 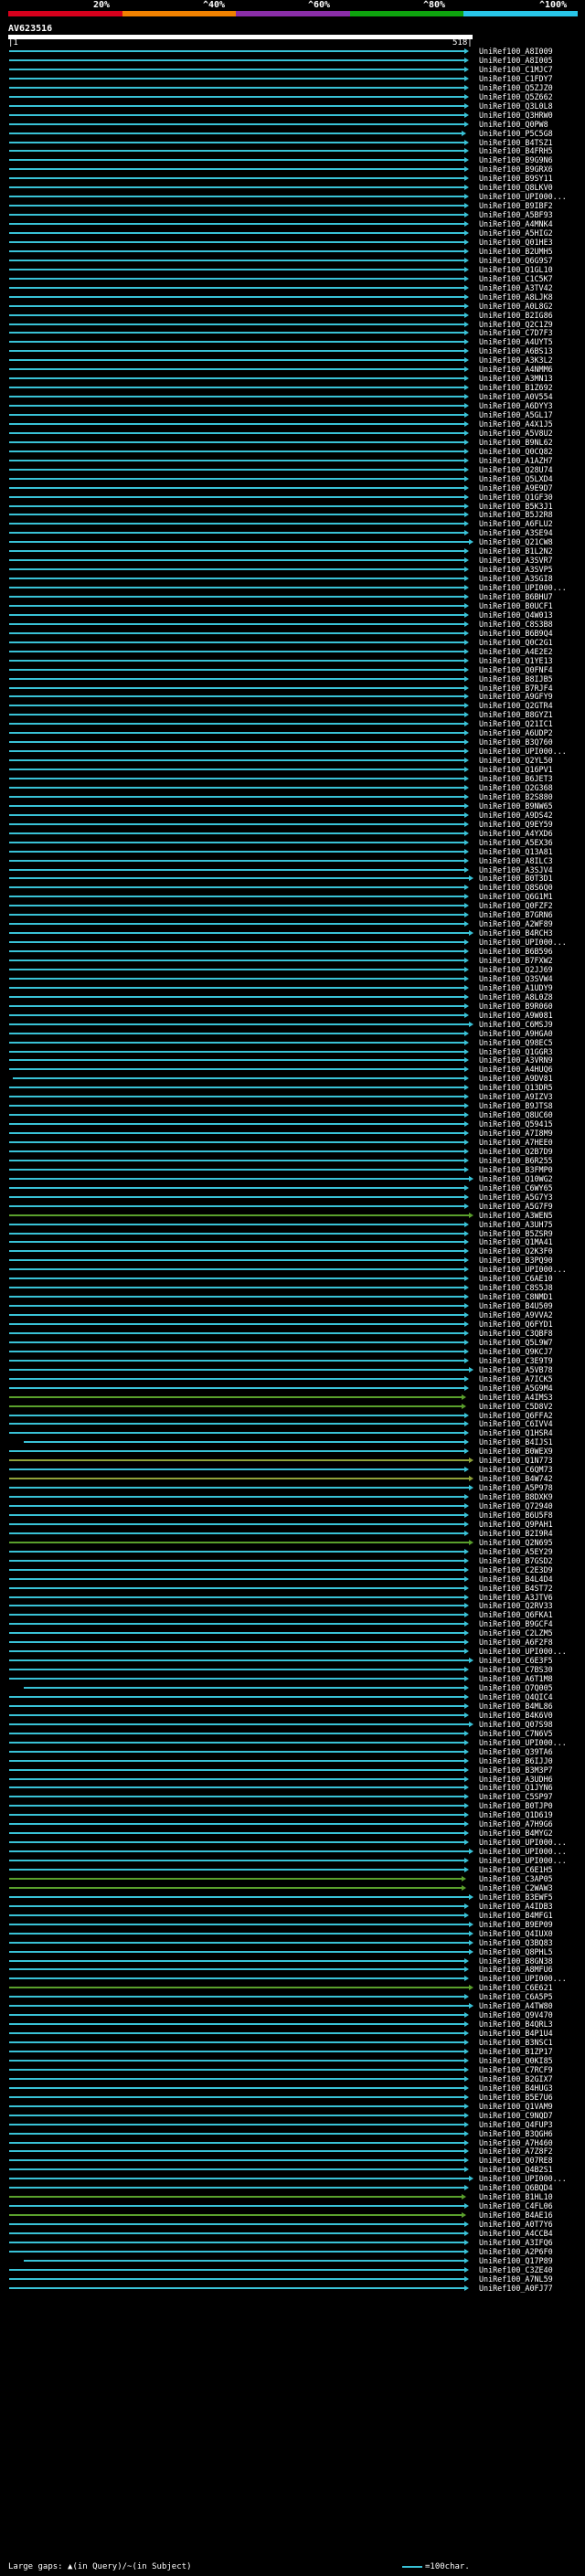 What do you see at coordinates (516, 1042) in the screenshot?
I see `hit-id-link: UniRef100_Q98EC5` at bounding box center [516, 1042].